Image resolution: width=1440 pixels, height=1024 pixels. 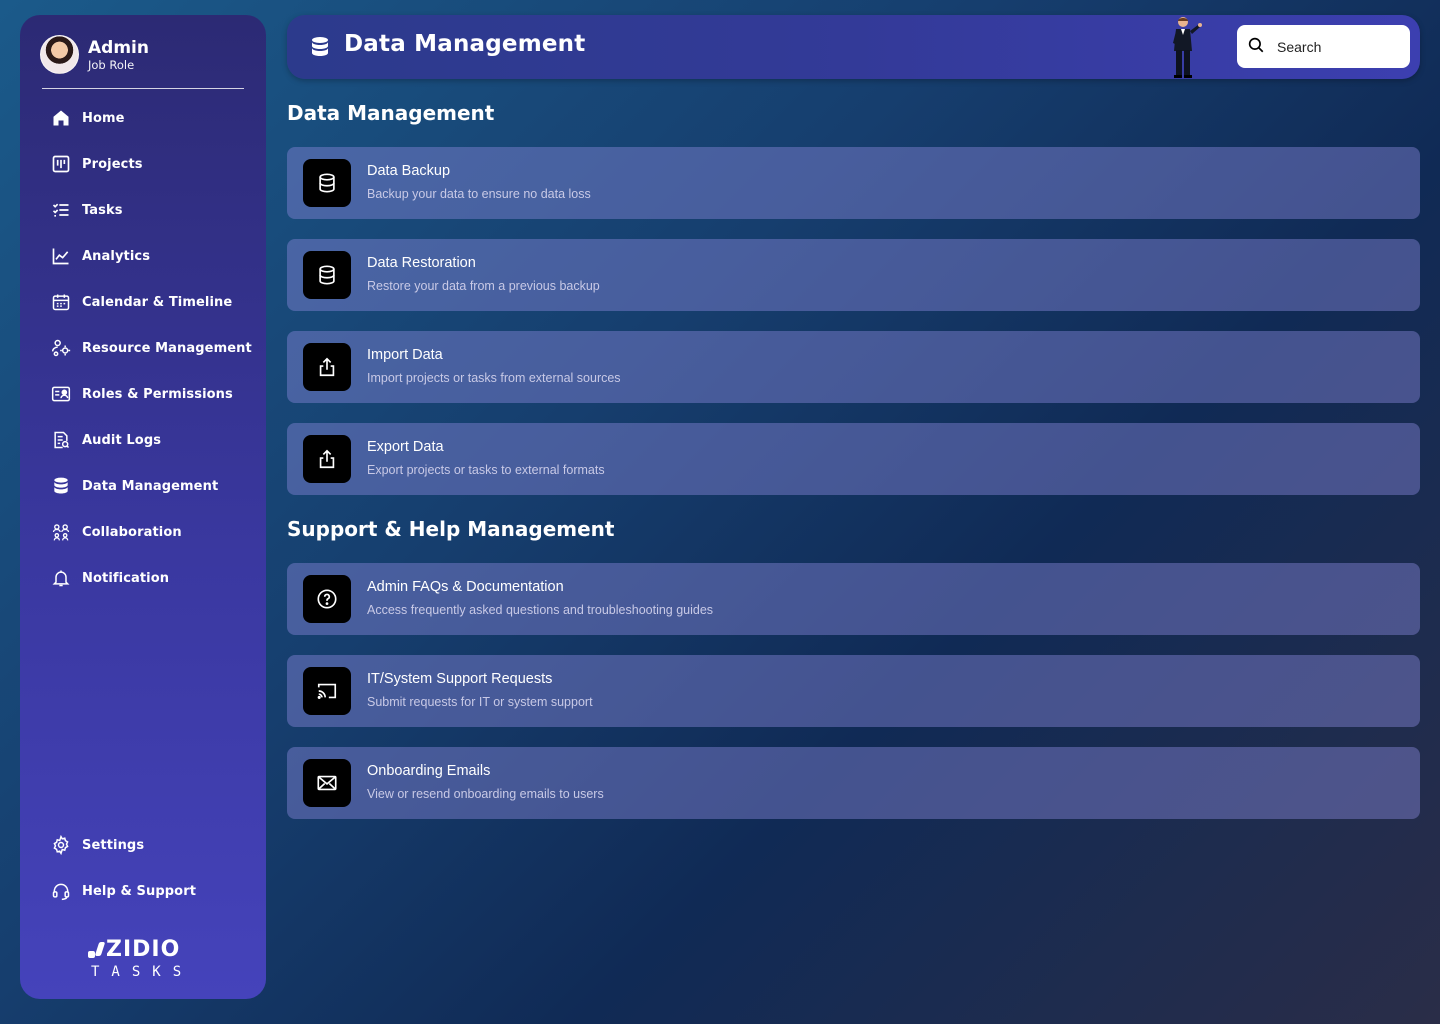 I want to click on sidebar-item-label: Tasks, so click(x=102, y=210).